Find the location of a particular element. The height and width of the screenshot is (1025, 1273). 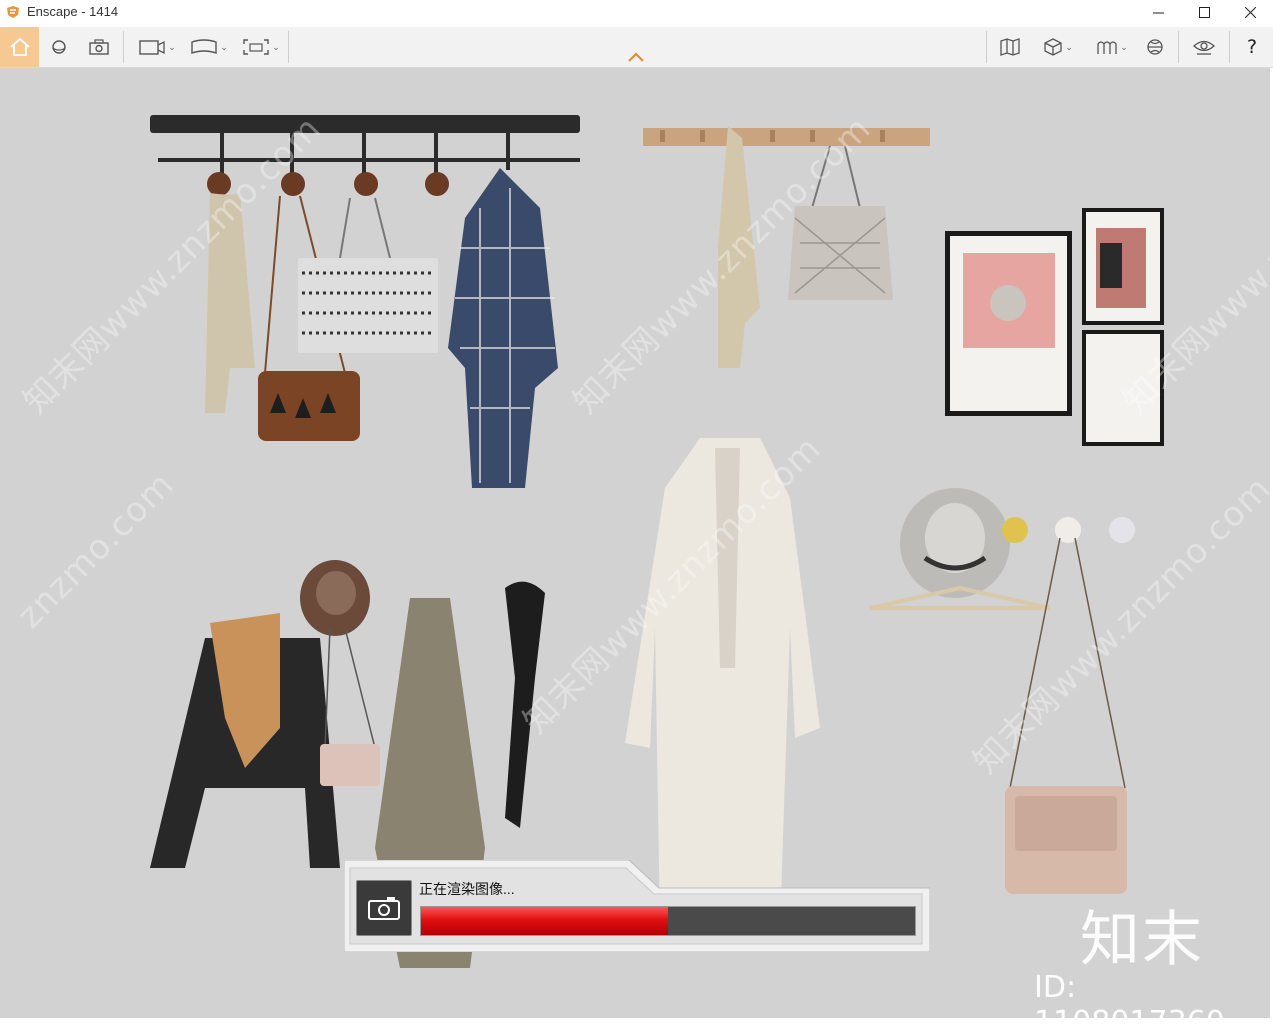

map-icon is located at coordinates (1010, 47).